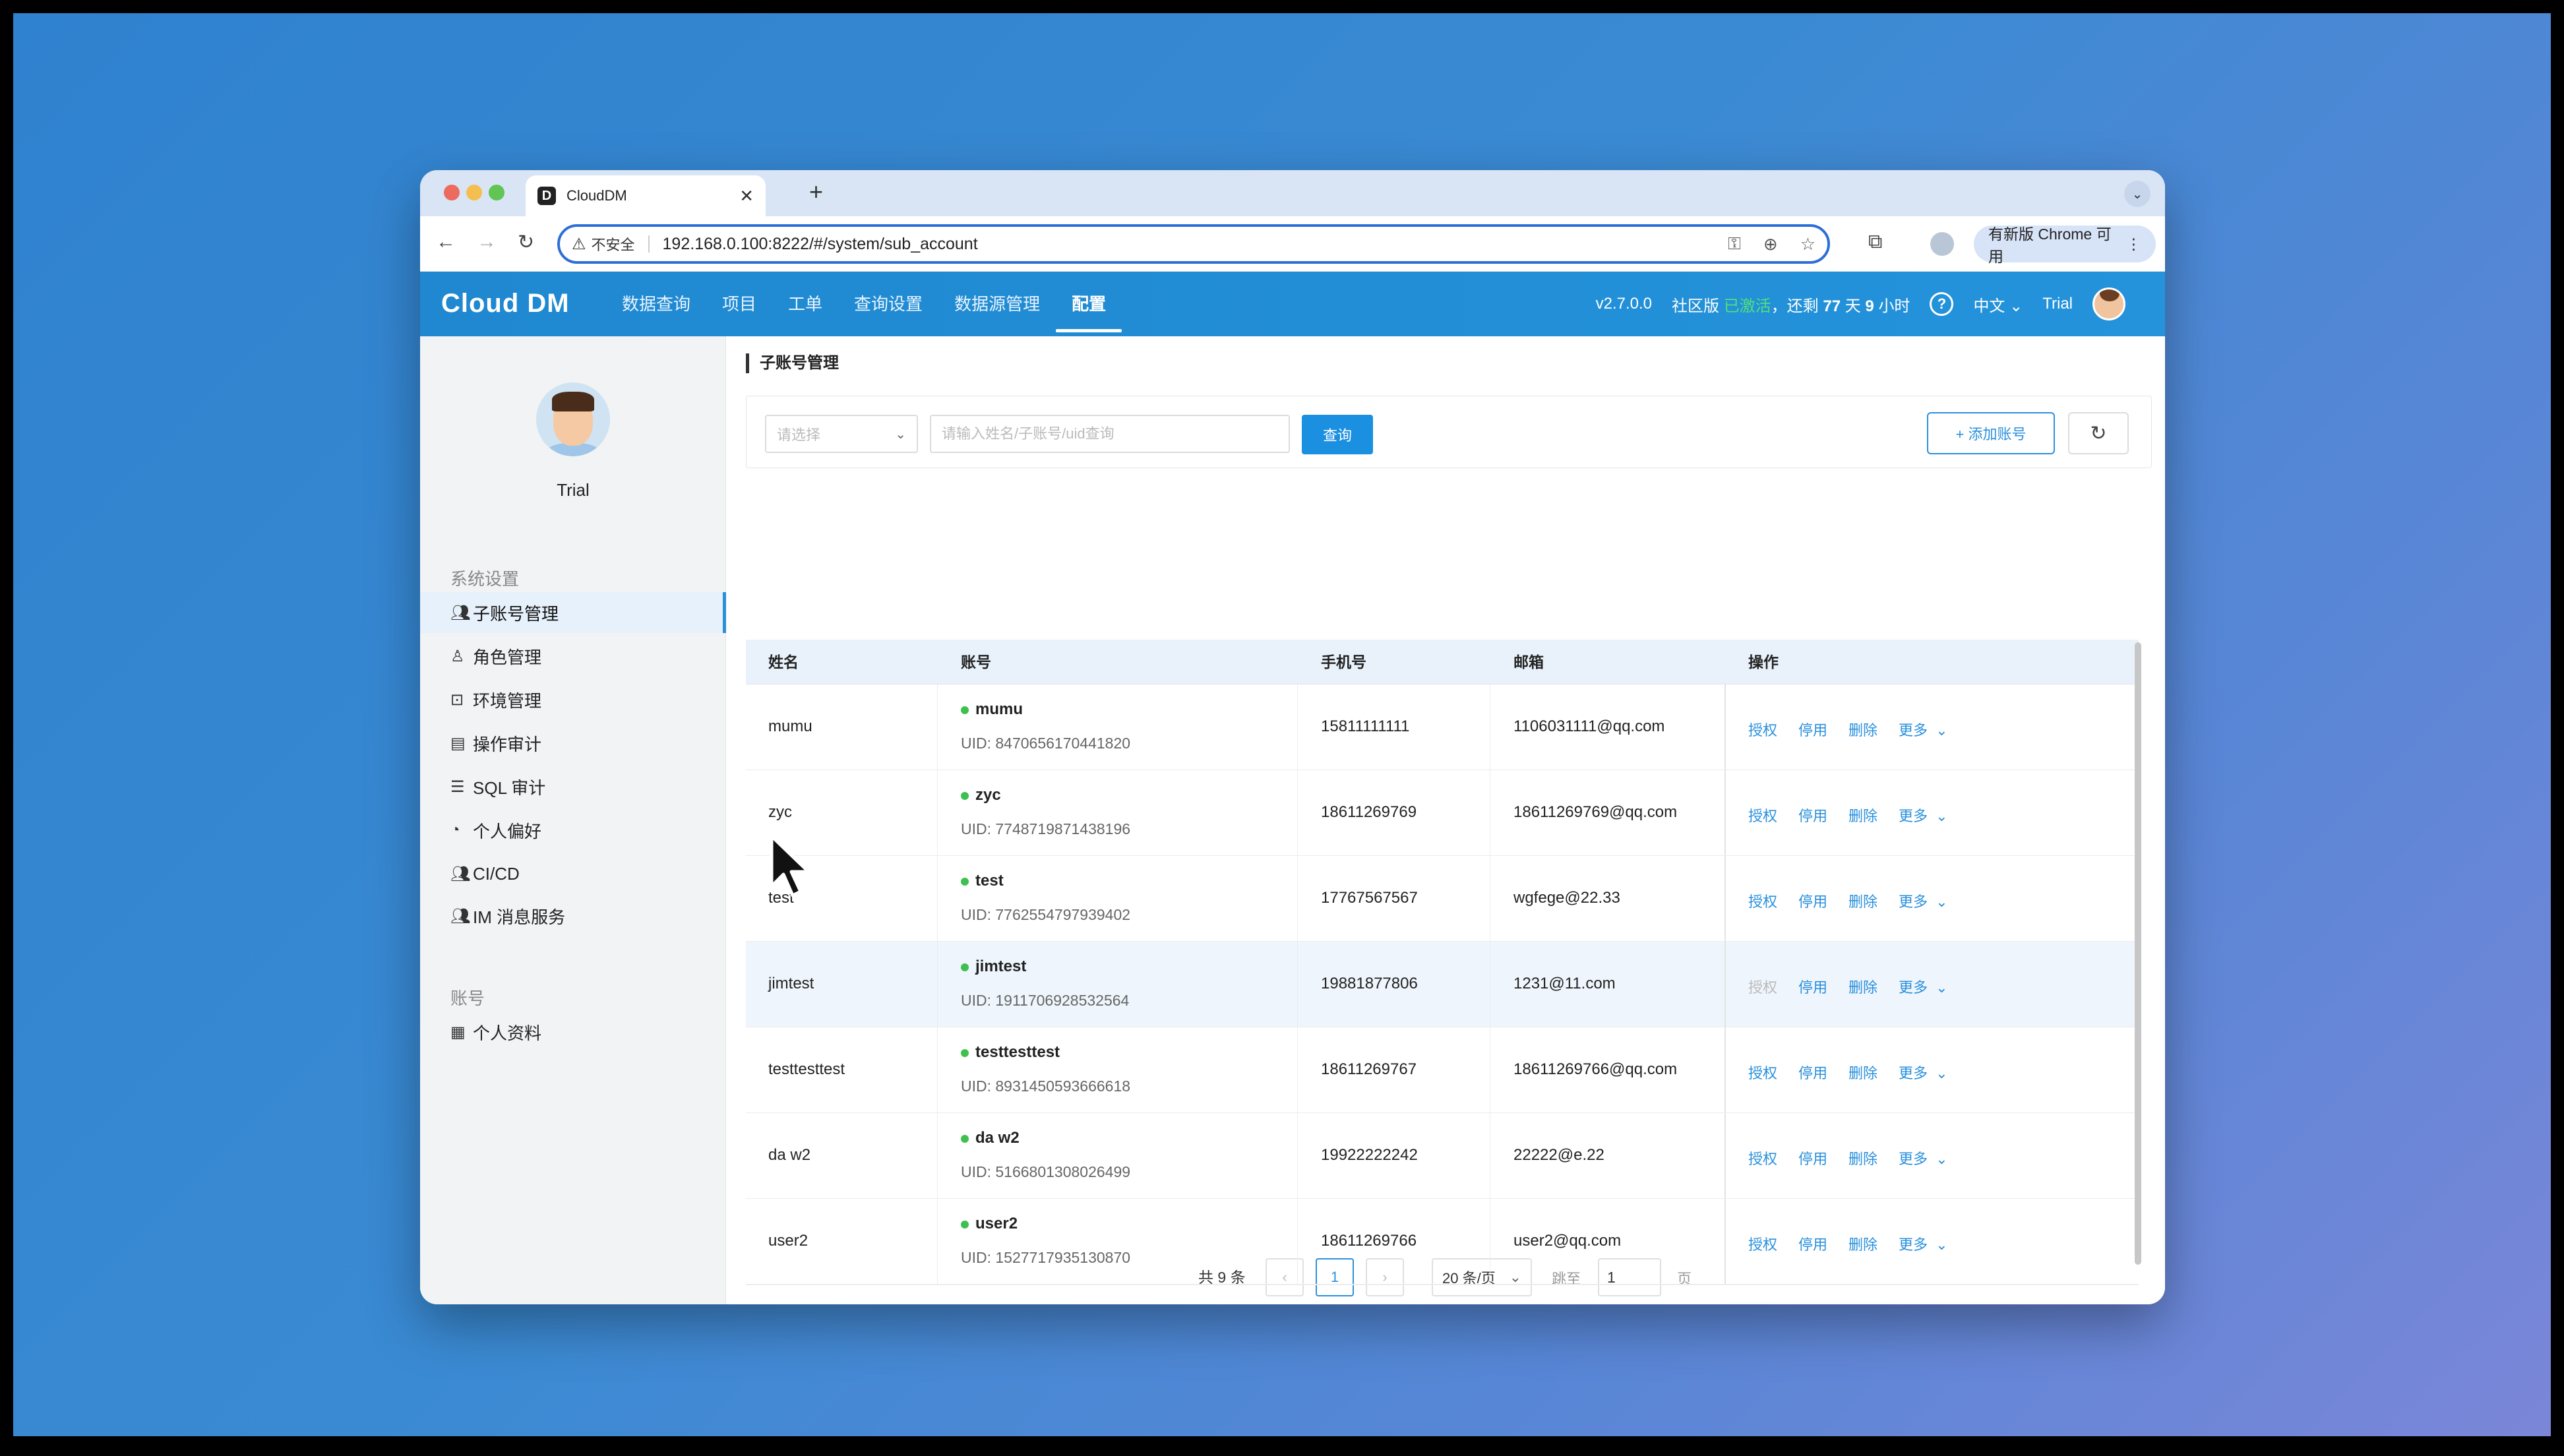  Describe the element at coordinates (747, 196) in the screenshot. I see `tab-close-icon: ✕` at that location.